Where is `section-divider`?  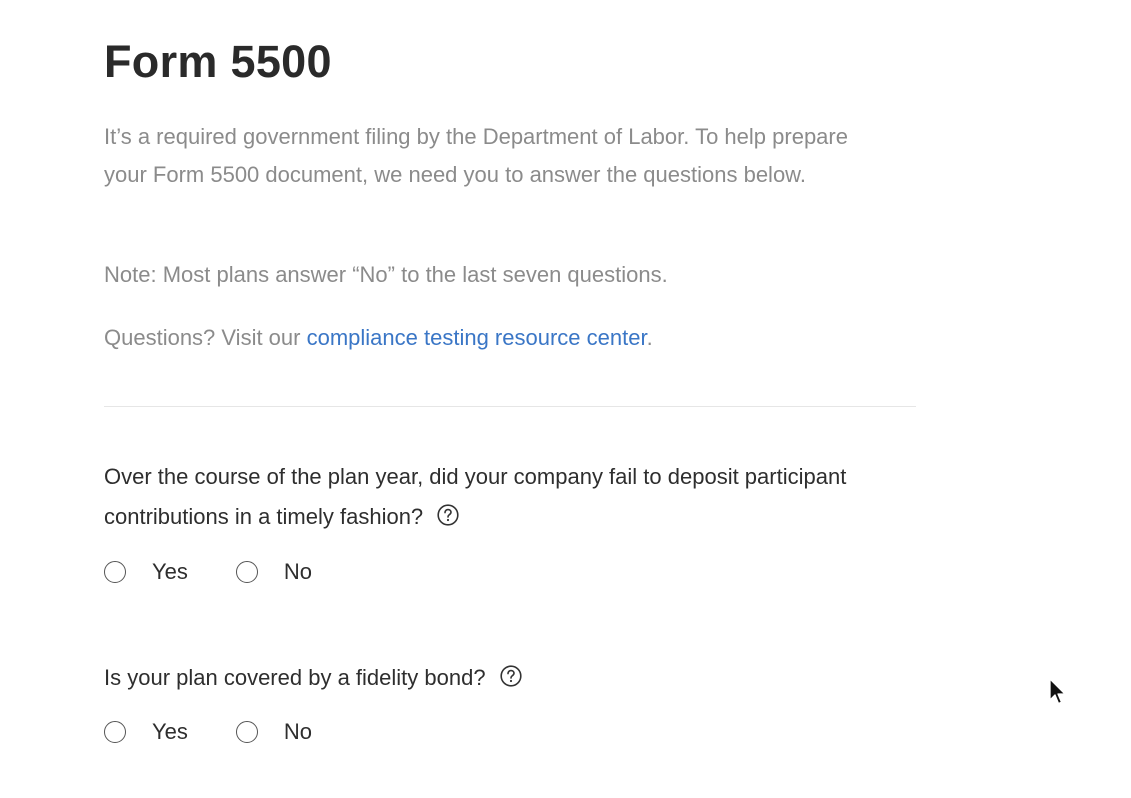
section-divider is located at coordinates (510, 406).